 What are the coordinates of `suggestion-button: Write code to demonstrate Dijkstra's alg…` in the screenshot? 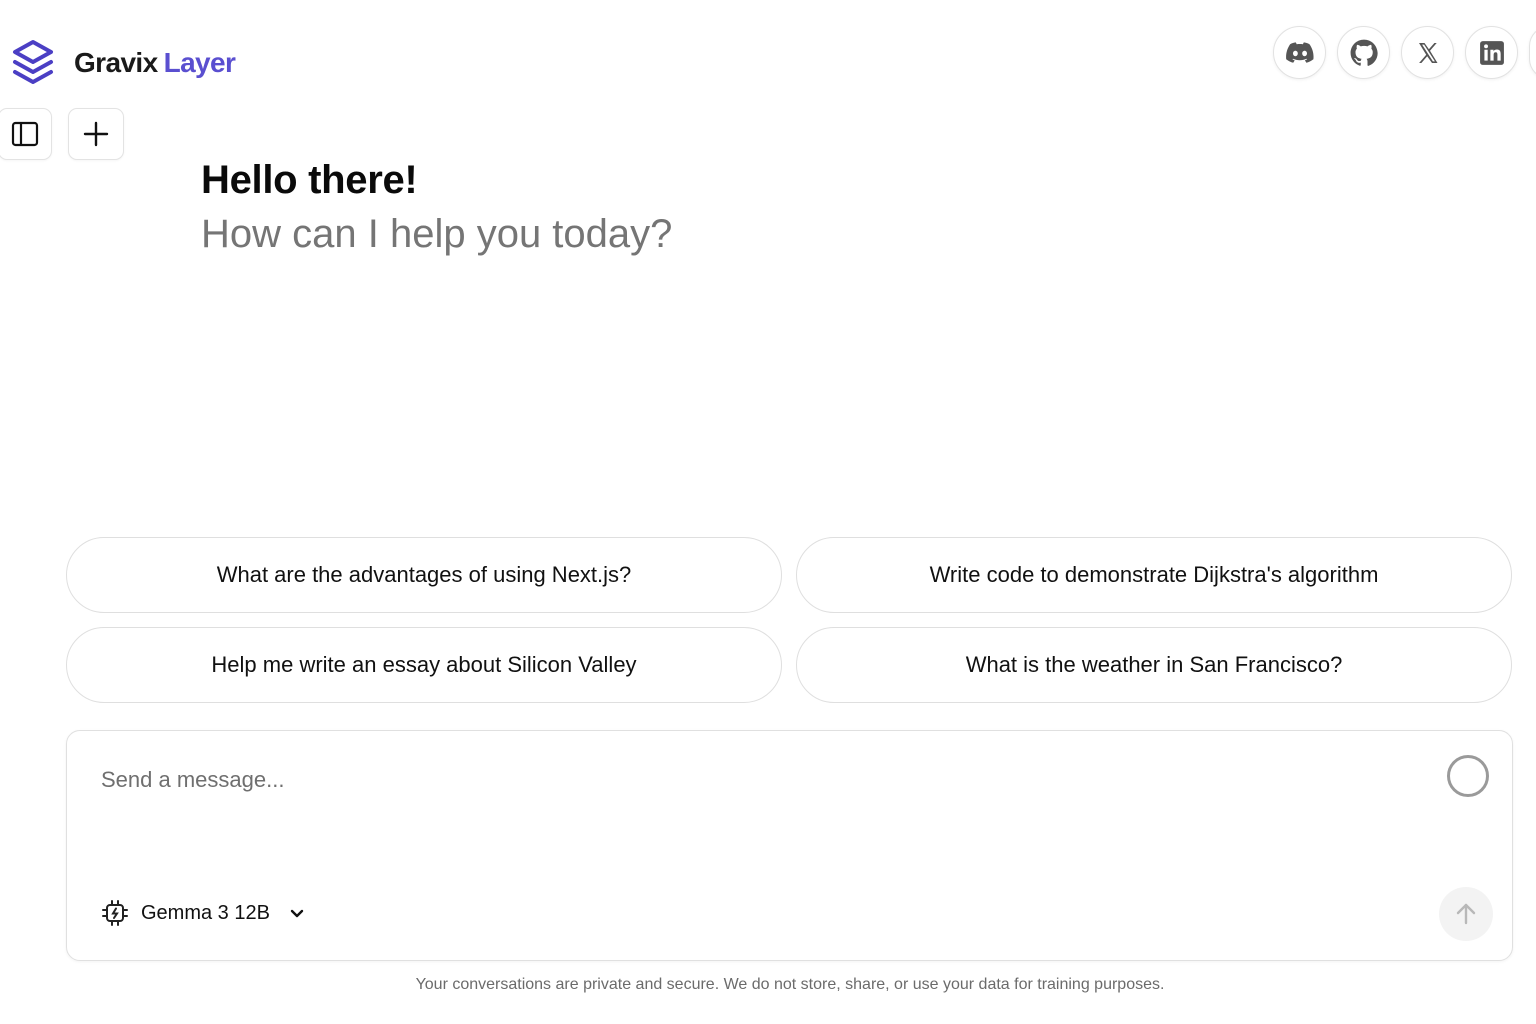 It's located at (1154, 575).